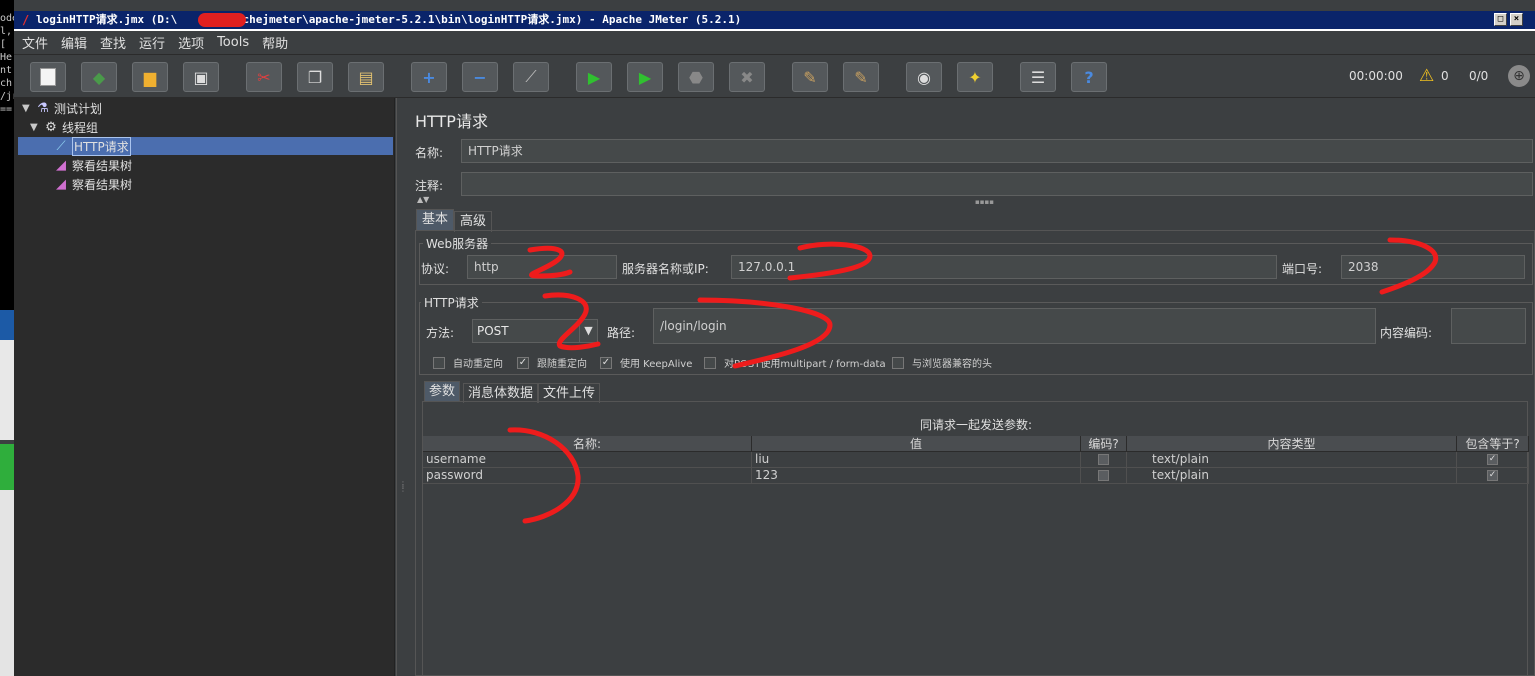 Image resolution: width=1535 pixels, height=676 pixels. What do you see at coordinates (645, 77) in the screenshot?
I see `start-no-pauses-icon: ▶` at bounding box center [645, 77].